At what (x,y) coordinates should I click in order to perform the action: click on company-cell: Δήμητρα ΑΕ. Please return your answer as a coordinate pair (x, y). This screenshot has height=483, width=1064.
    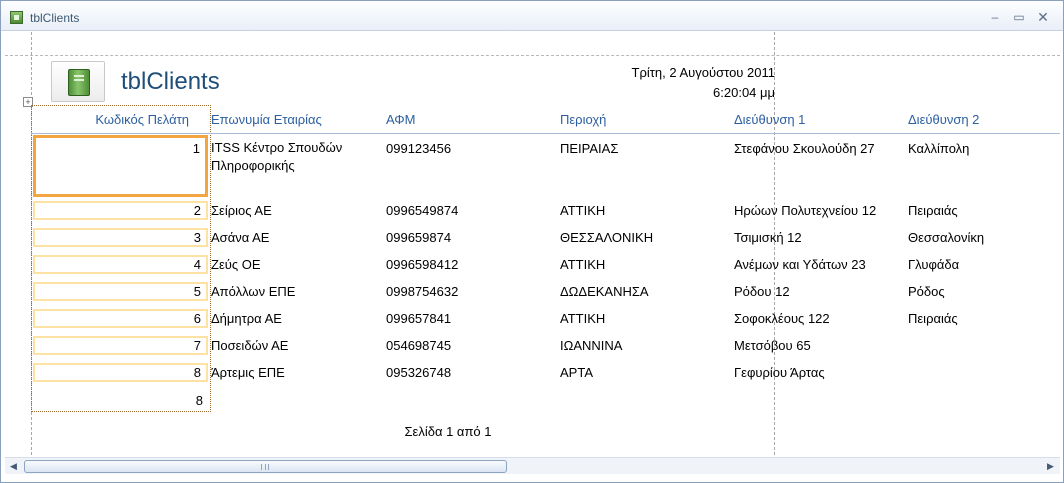
    Looking at the image, I should click on (246, 318).